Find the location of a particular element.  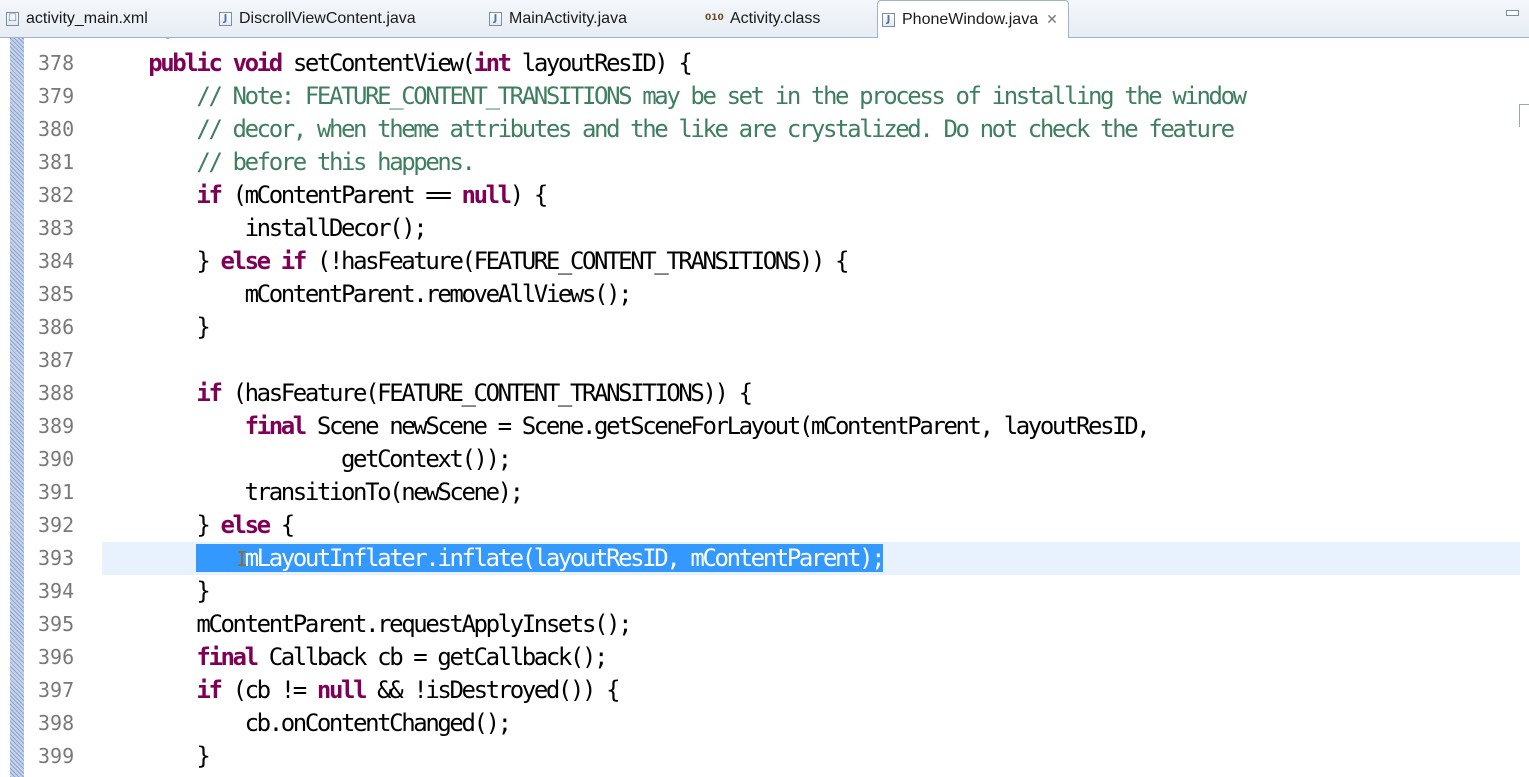

code-token: { is located at coordinates (281, 525).